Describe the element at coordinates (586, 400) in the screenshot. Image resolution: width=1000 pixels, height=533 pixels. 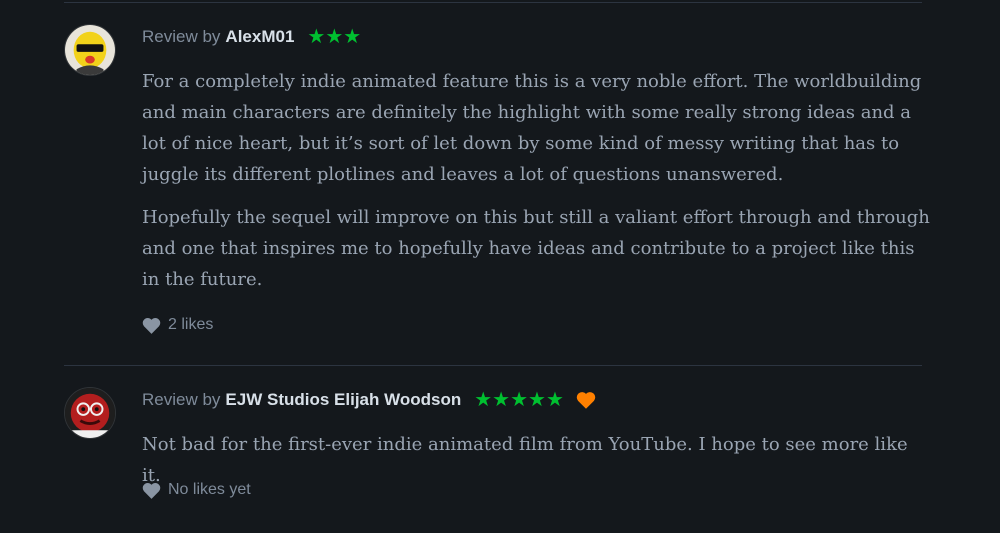
I see `orange-heart-icon` at that location.